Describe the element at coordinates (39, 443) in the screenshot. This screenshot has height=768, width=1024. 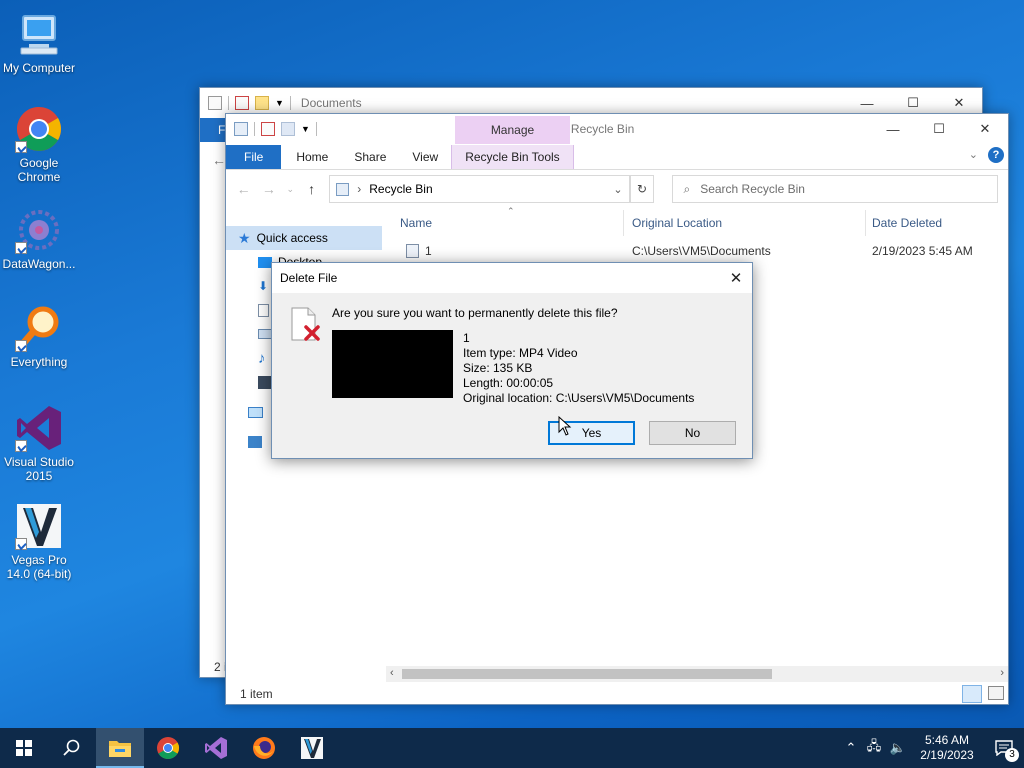
I see `desktop-icon-visual-studio: Visual Studio 2015` at that location.